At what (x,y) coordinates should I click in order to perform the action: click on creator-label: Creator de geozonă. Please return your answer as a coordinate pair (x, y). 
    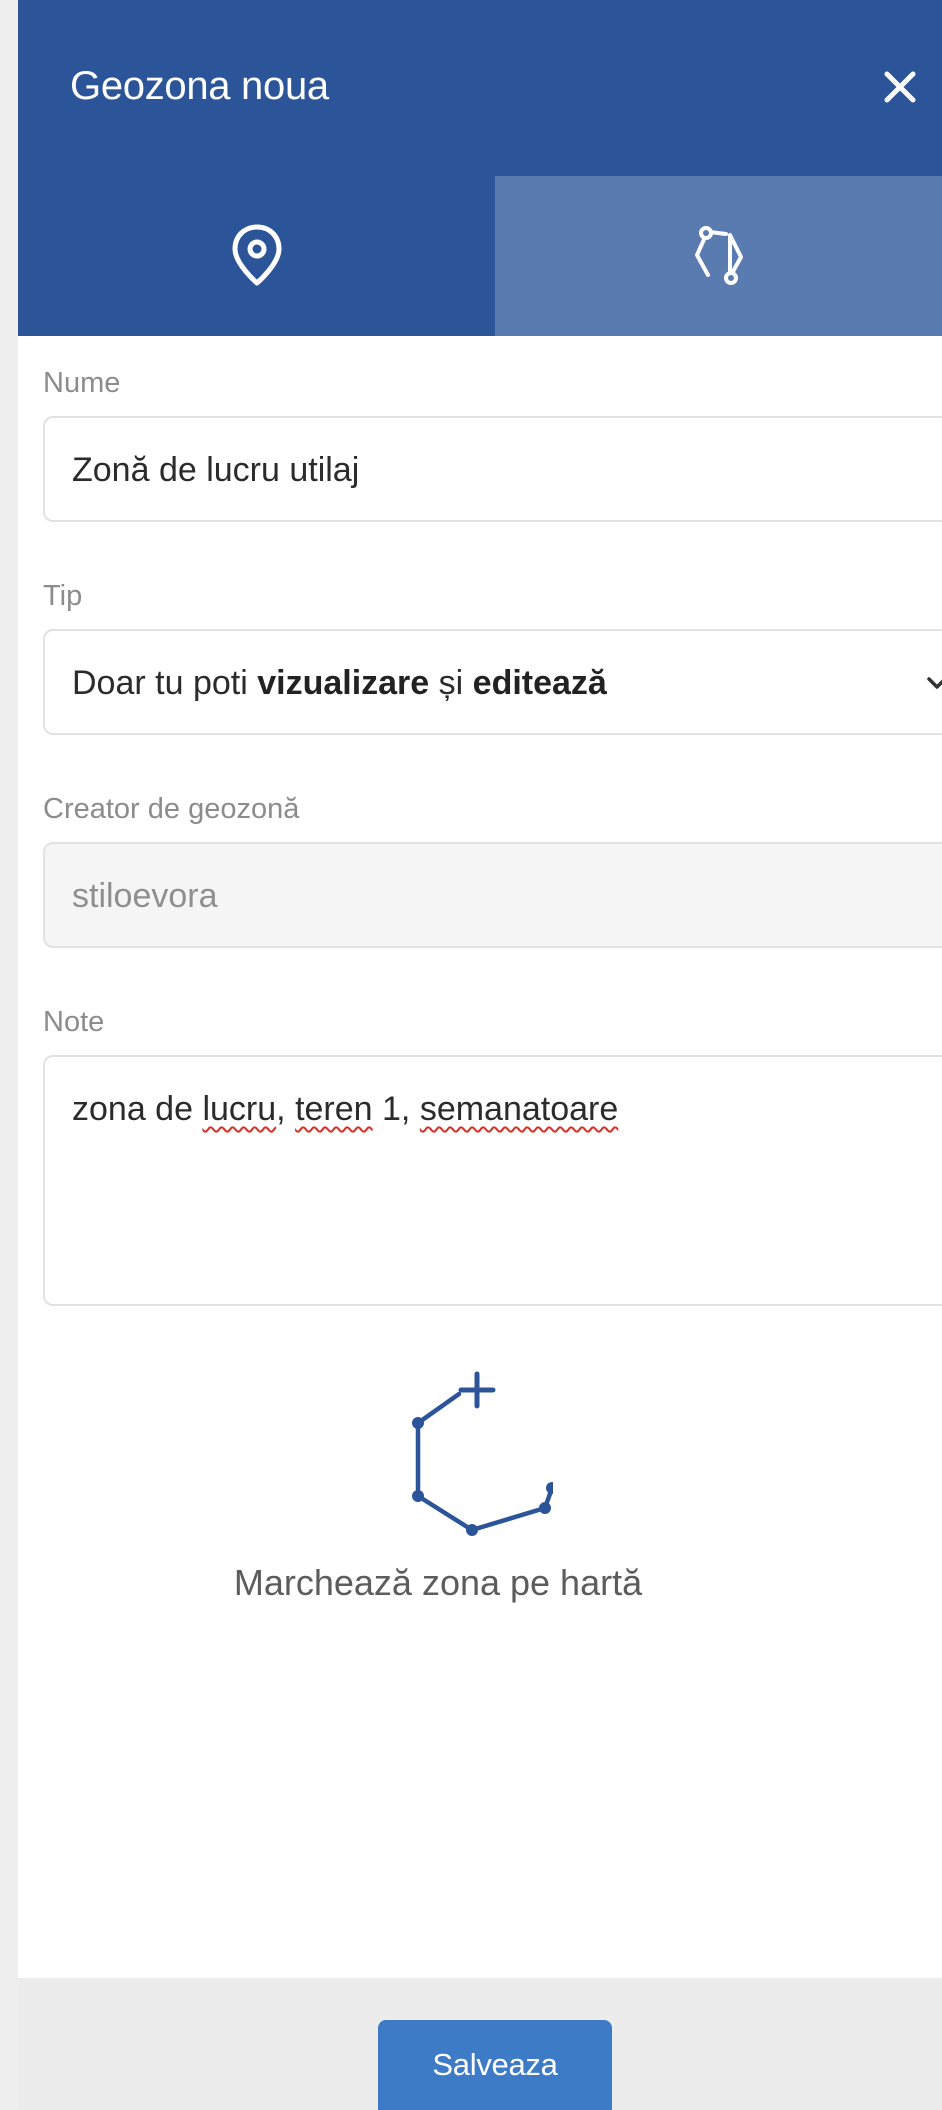
    Looking at the image, I should click on (171, 809).